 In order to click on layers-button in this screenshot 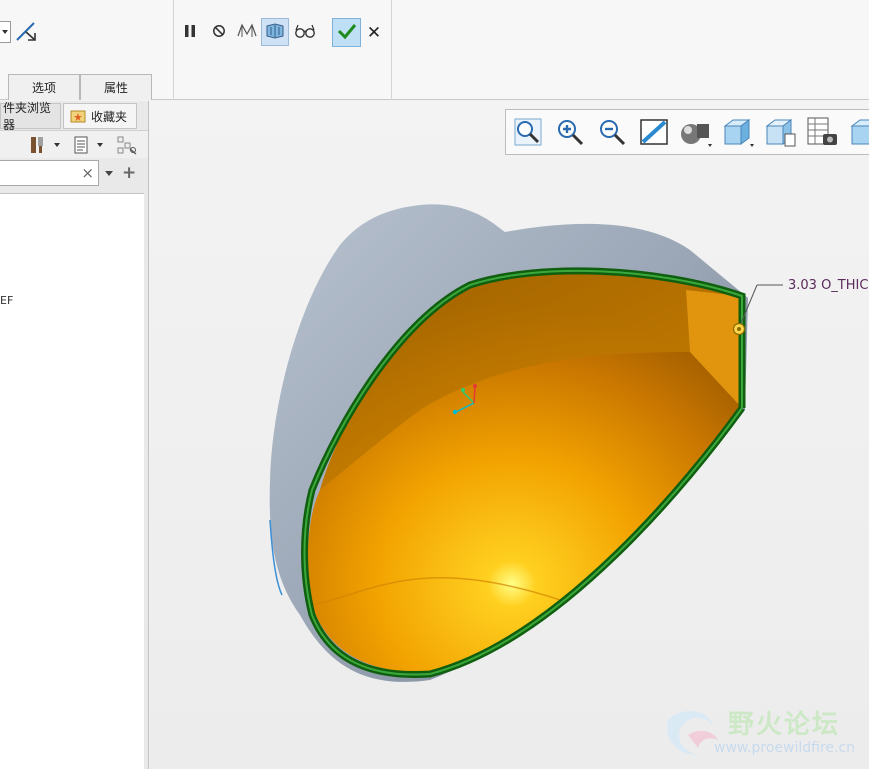, I will do `click(822, 133)`.